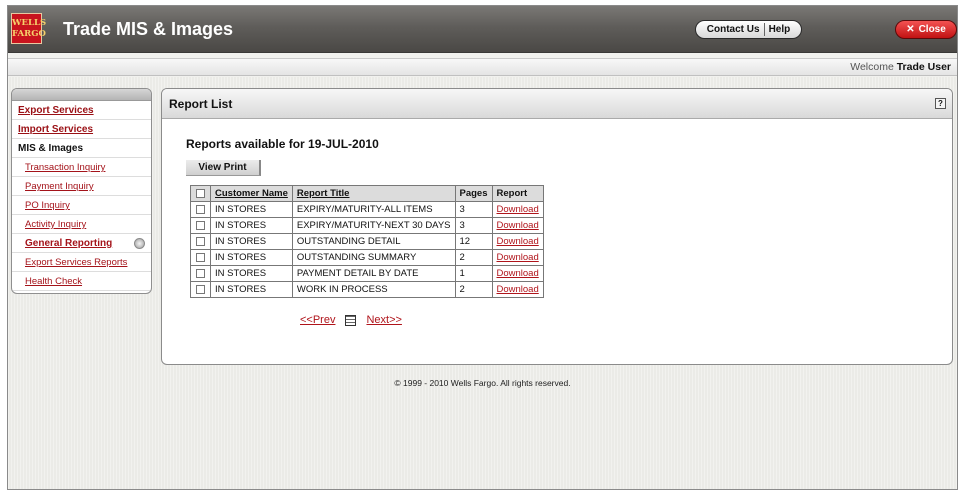 The height and width of the screenshot is (490, 961). What do you see at coordinates (81, 224) in the screenshot?
I see `sidebar-item-activity-inquiry: Activity Inquiry` at bounding box center [81, 224].